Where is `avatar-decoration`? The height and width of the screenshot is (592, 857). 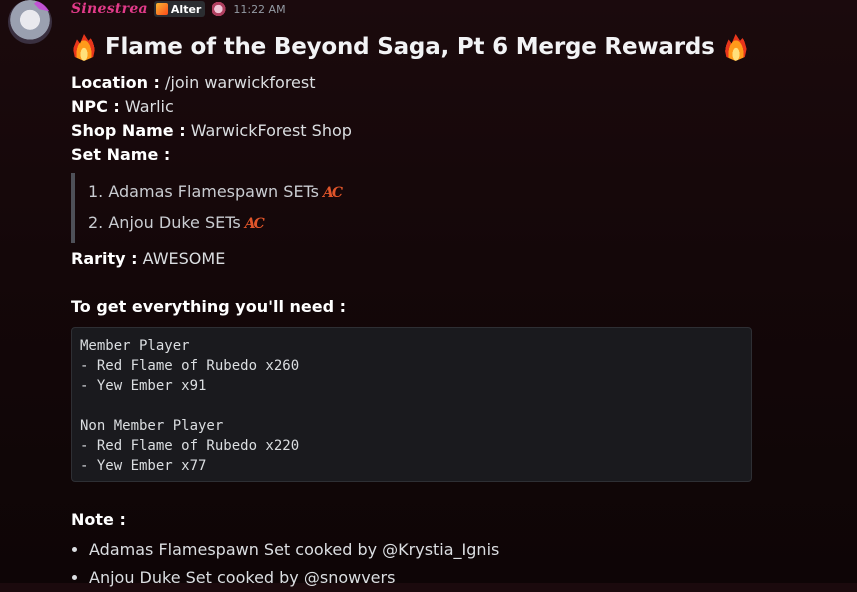 avatar-decoration is located at coordinates (43, 6).